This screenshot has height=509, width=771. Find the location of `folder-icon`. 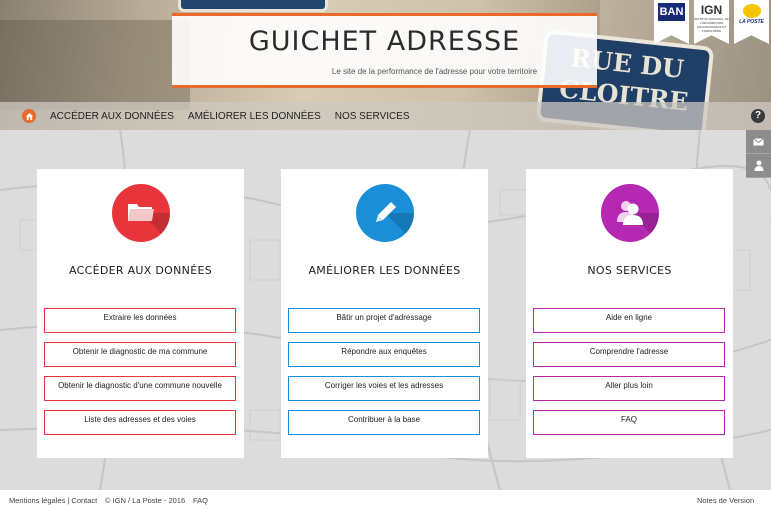

folder-icon is located at coordinates (140, 213).